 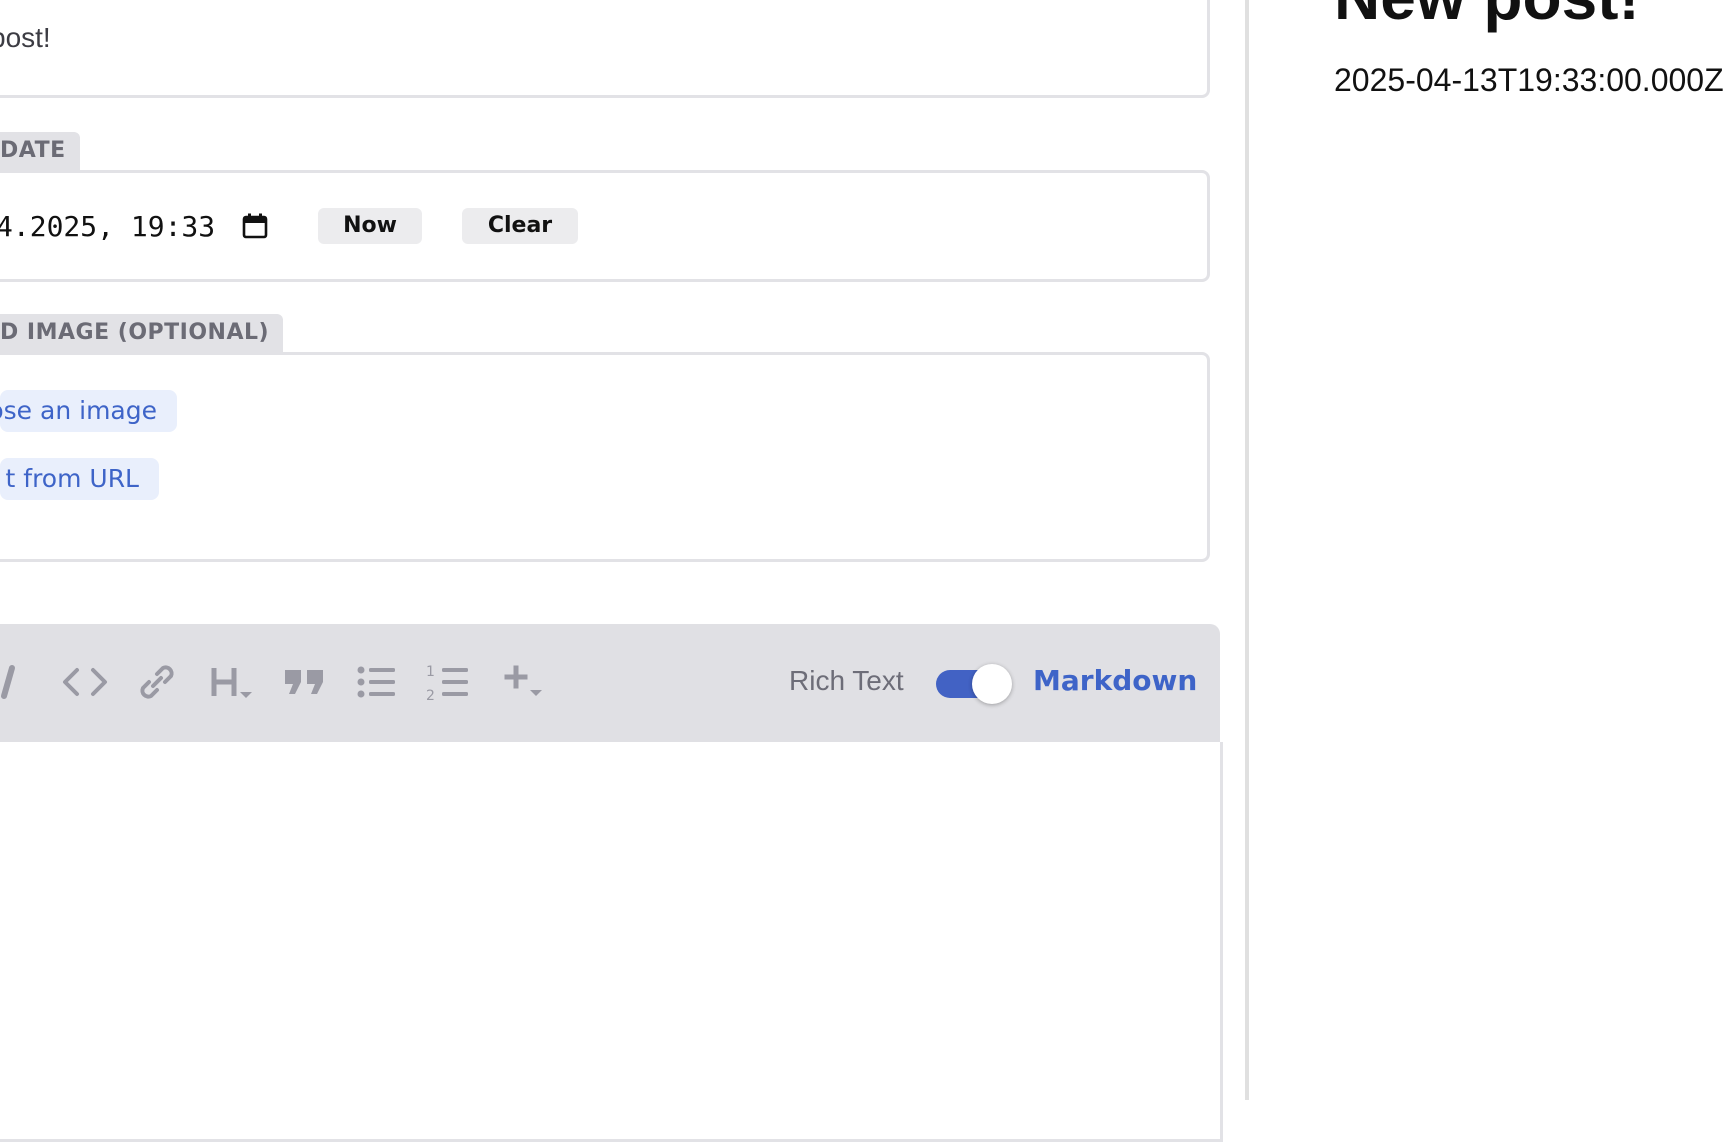 What do you see at coordinates (255, 226) in the screenshot?
I see `calendar-icon` at bounding box center [255, 226].